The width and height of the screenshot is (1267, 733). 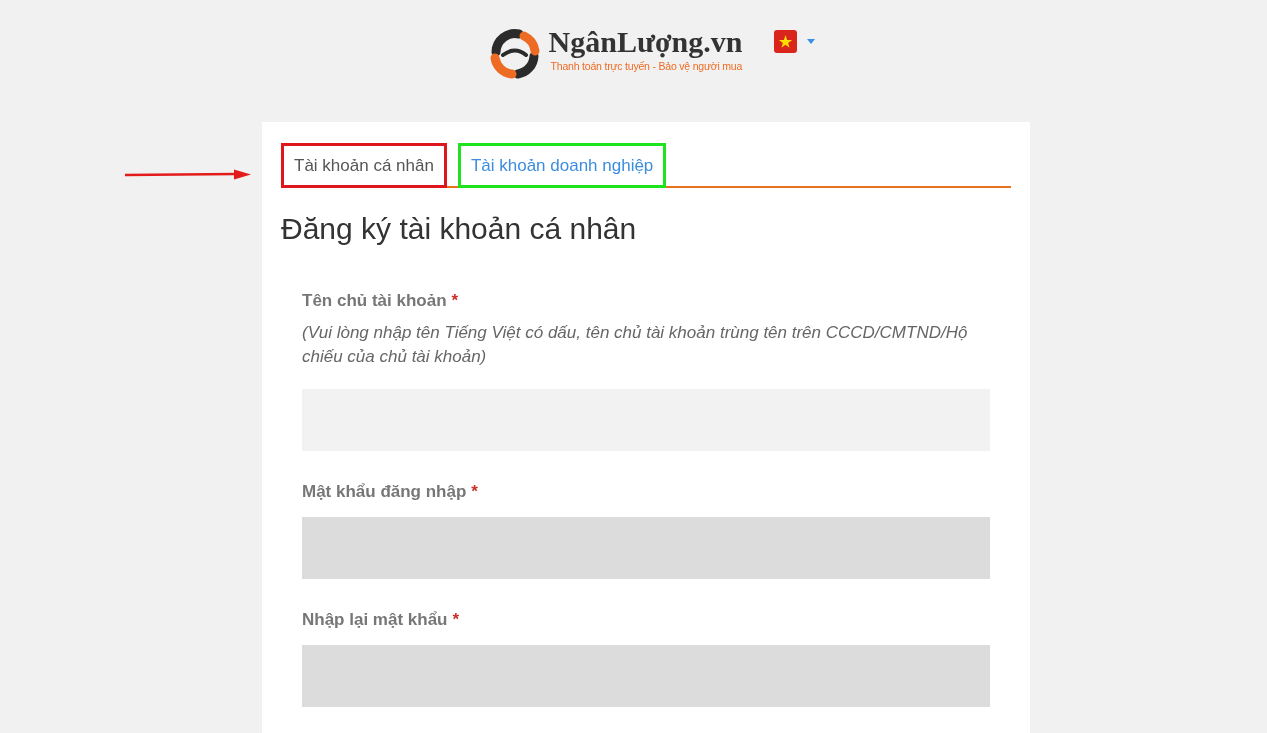 I want to click on page-heading: Đăng ký tài khoản cá nhân, so click(x=459, y=229).